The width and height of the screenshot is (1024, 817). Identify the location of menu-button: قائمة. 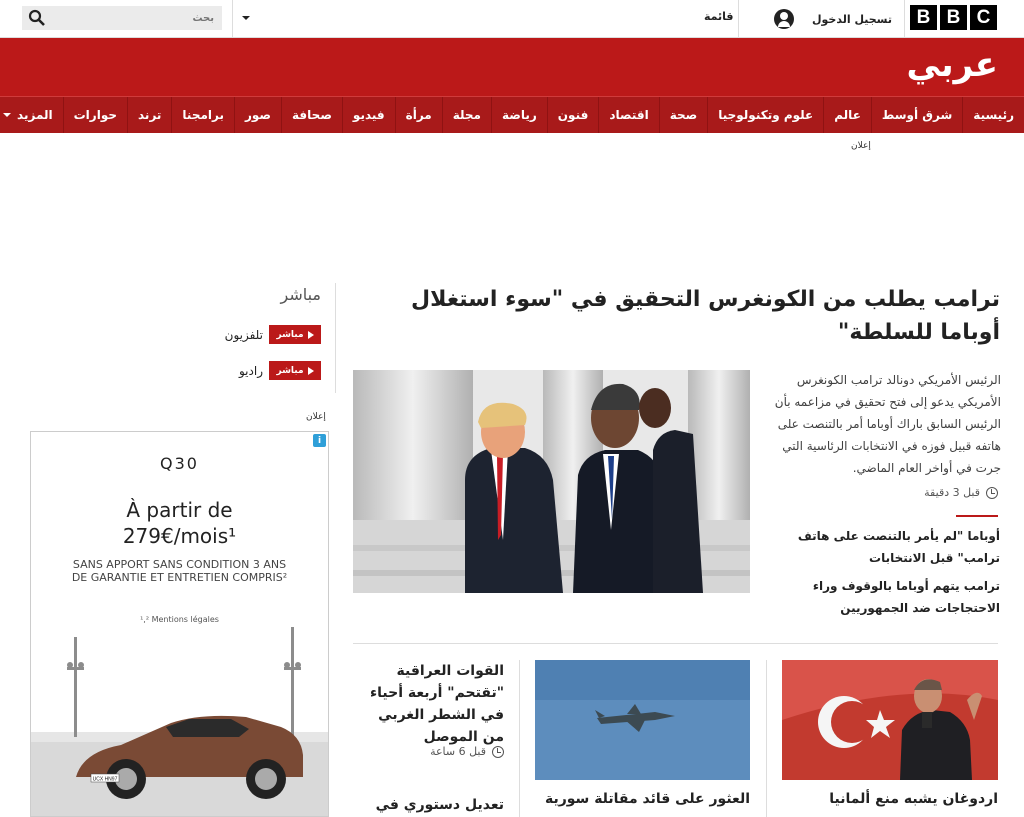
(719, 16).